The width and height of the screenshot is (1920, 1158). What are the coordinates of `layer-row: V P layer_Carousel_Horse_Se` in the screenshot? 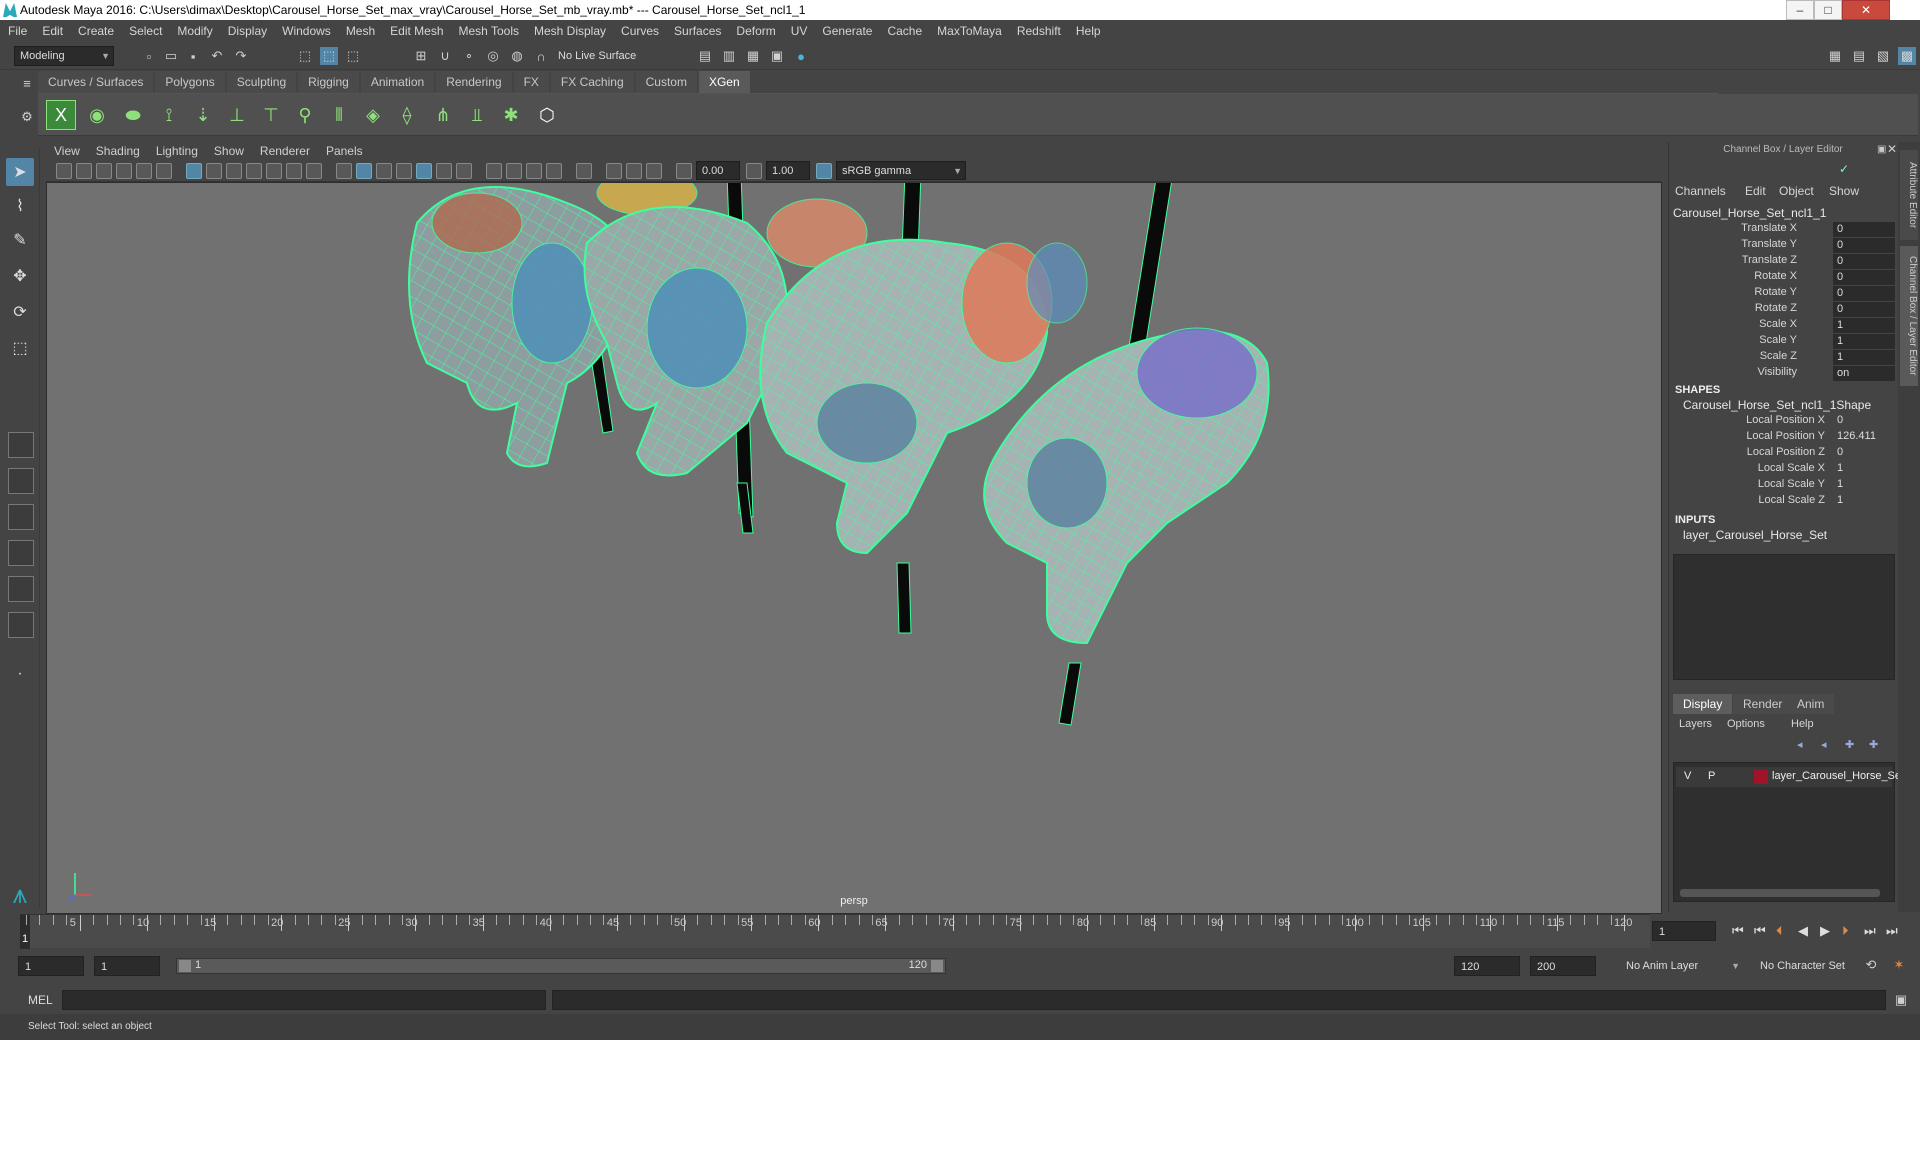 It's located at (1788, 777).